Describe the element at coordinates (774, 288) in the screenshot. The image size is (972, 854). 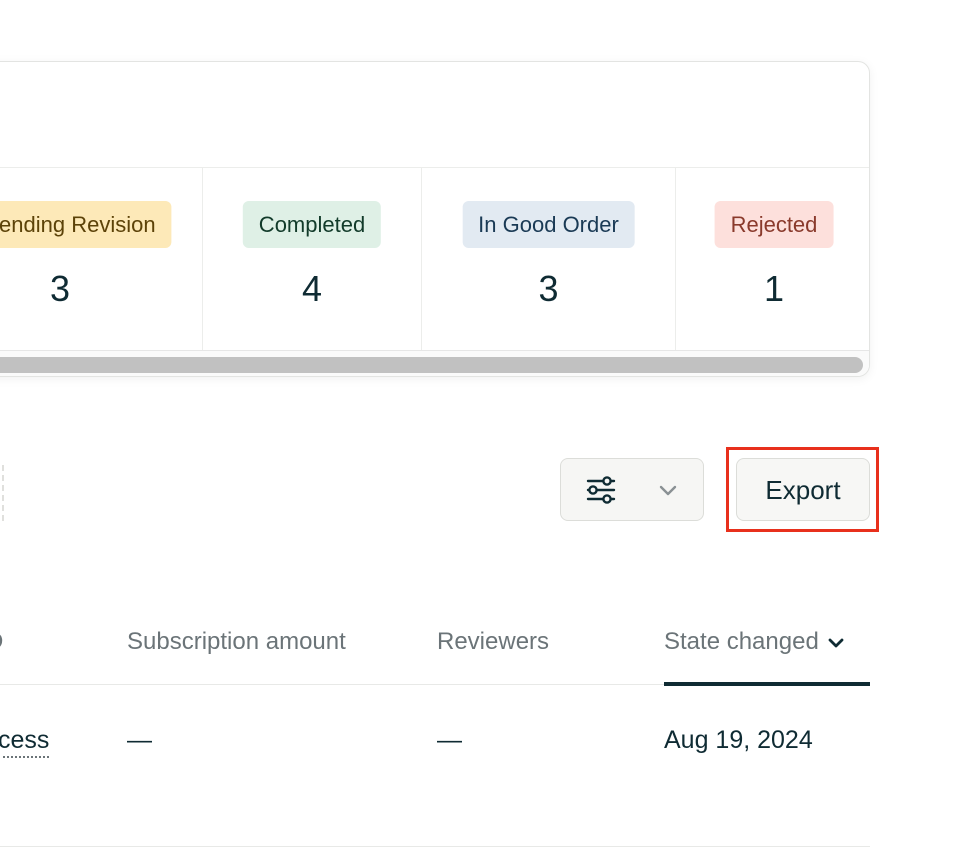
I see `status-count: 1` at that location.